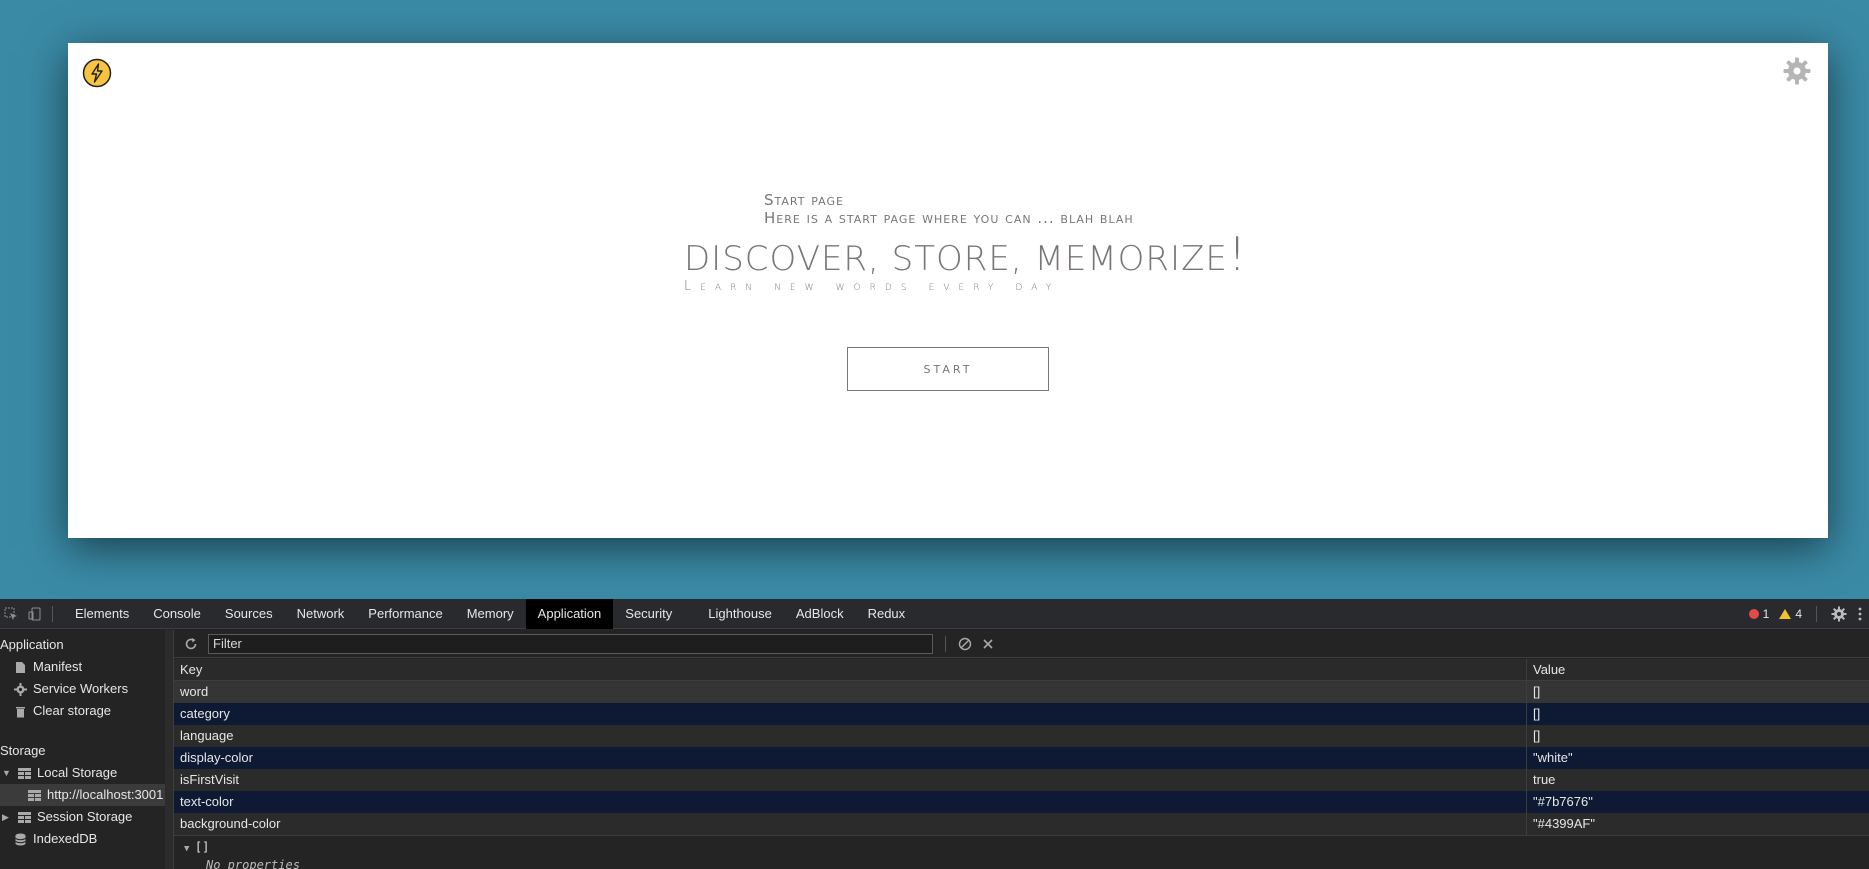 The height and width of the screenshot is (869, 1869). I want to click on table-header: Key Value, so click(1021, 670).